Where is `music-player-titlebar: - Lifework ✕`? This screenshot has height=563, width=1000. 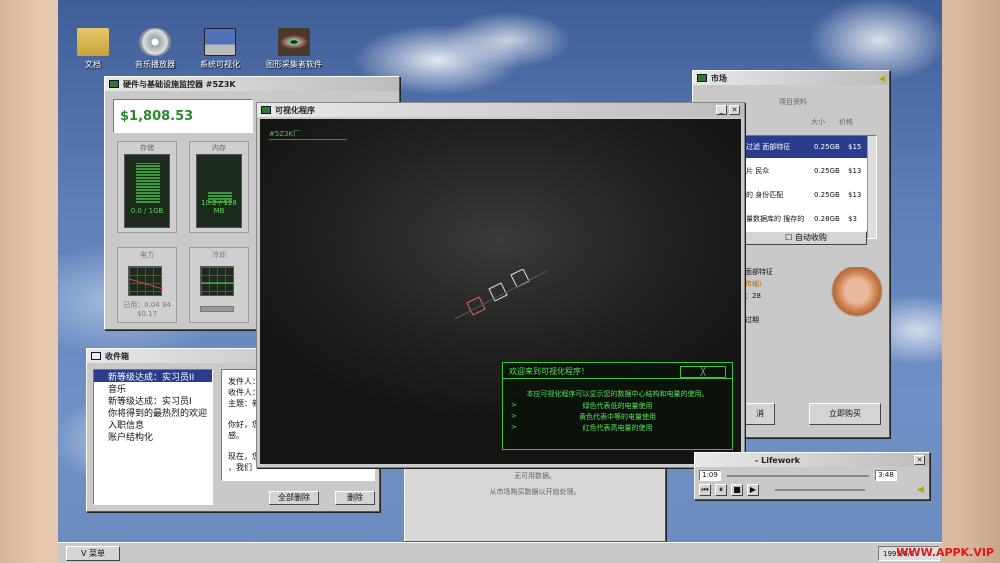
music-player-titlebar: - Lifework ✕ is located at coordinates (812, 460).